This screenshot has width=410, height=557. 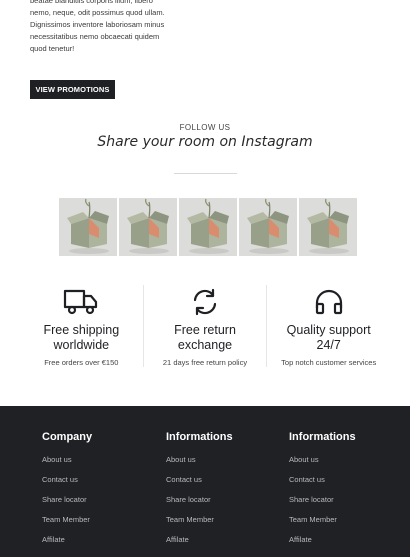 I want to click on view-promotions-button: VIEW PROMOTIONS, so click(x=72, y=89).